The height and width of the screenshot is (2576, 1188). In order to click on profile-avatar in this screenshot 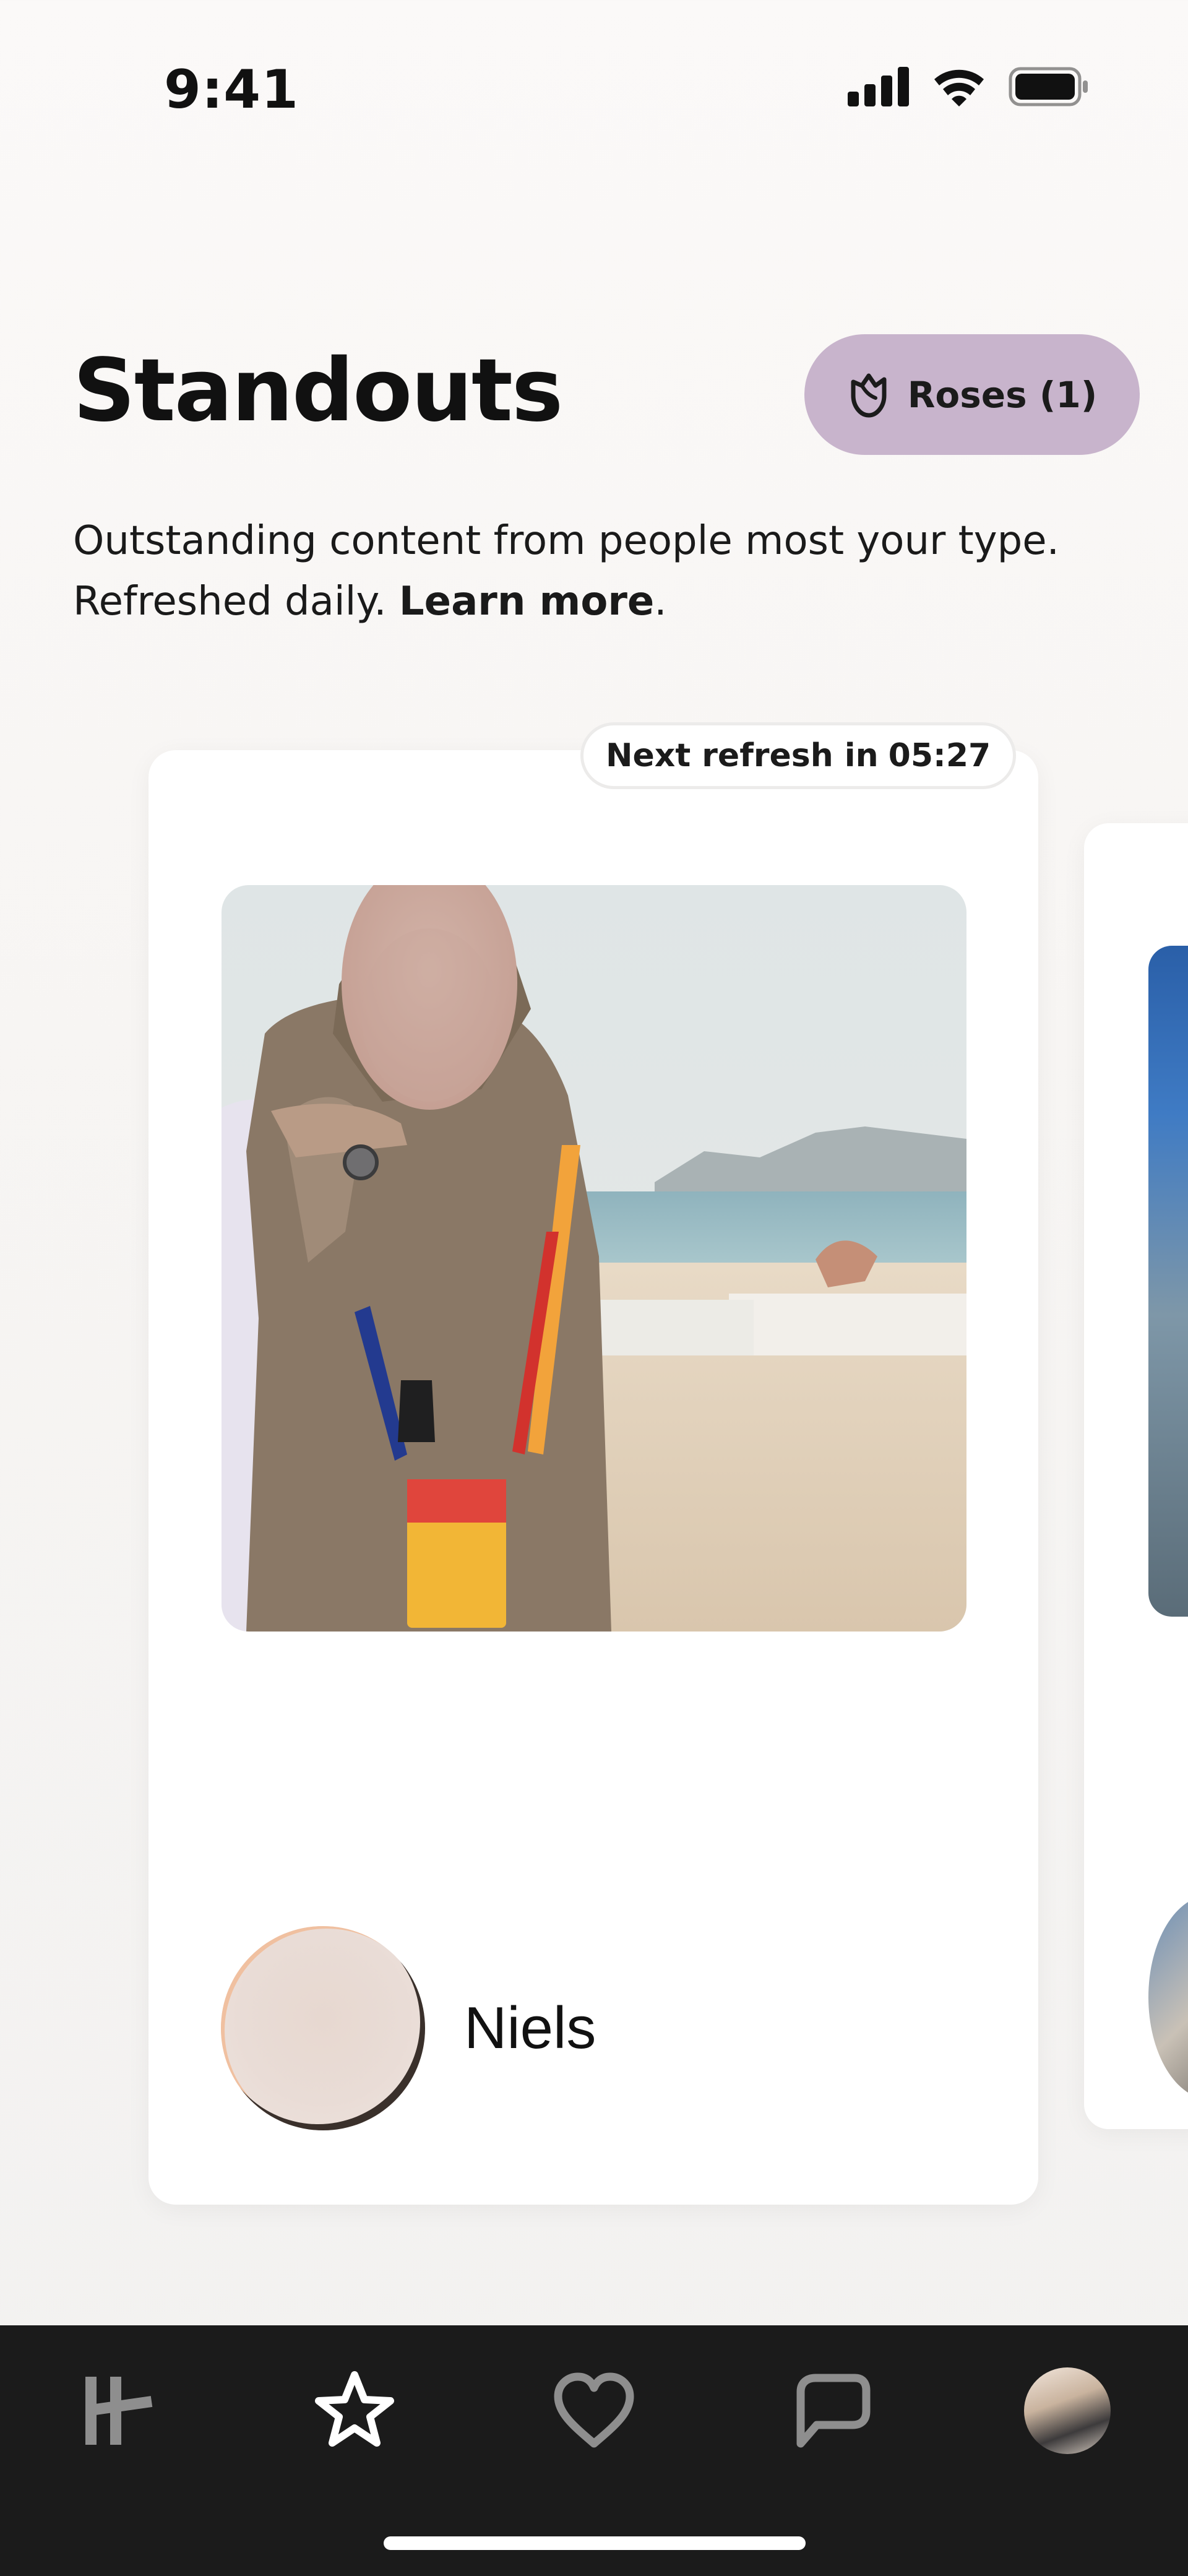, I will do `click(1067, 2410)`.